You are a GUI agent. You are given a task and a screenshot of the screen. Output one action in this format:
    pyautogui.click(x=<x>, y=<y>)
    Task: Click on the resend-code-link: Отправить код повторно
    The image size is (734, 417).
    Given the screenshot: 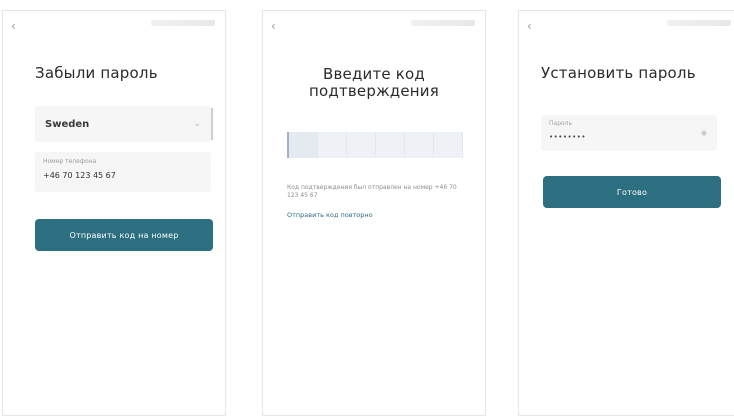 What is the action you would take?
    pyautogui.click(x=375, y=215)
    